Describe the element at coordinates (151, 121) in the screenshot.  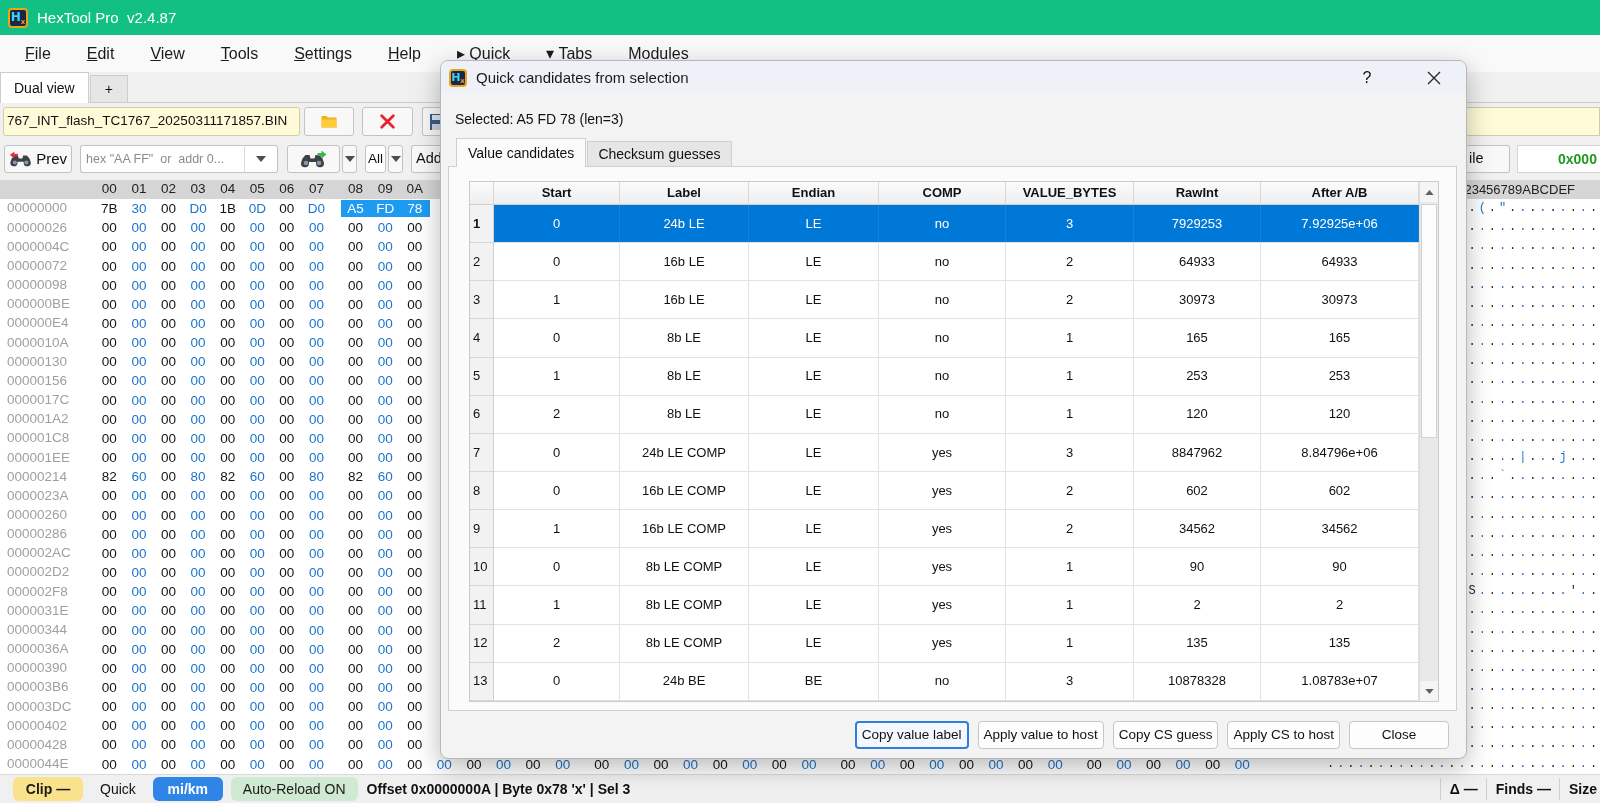
I see `file-path-field: 767_INT_flash_TC1767_20250311171857.BIN` at that location.